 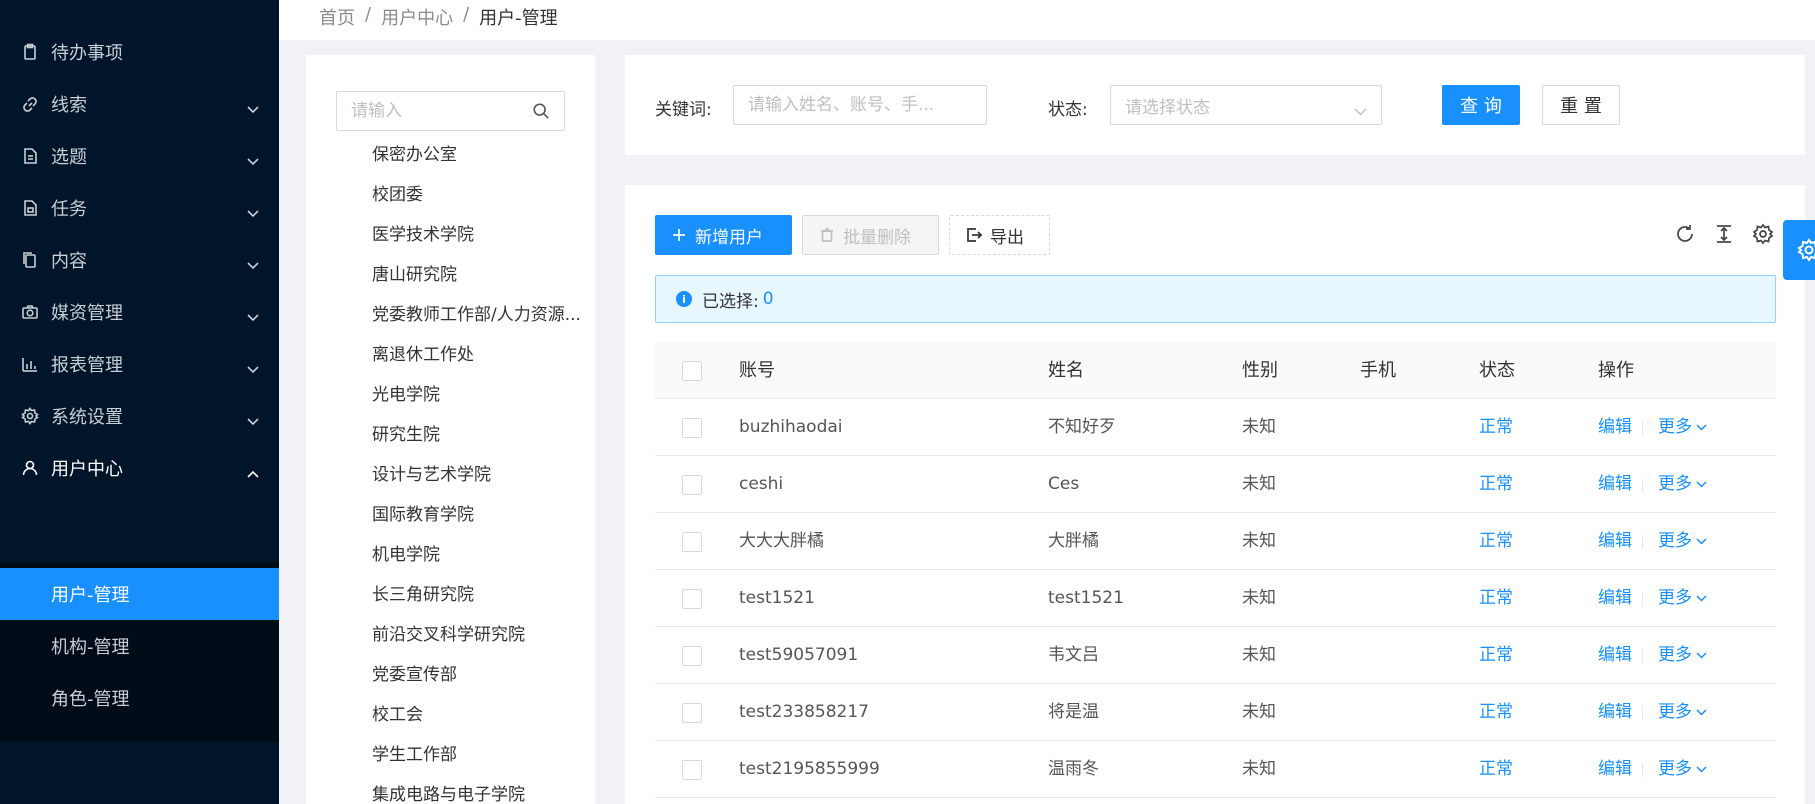 What do you see at coordinates (482, 355) in the screenshot?
I see `tree-node: 离退休工作处` at bounding box center [482, 355].